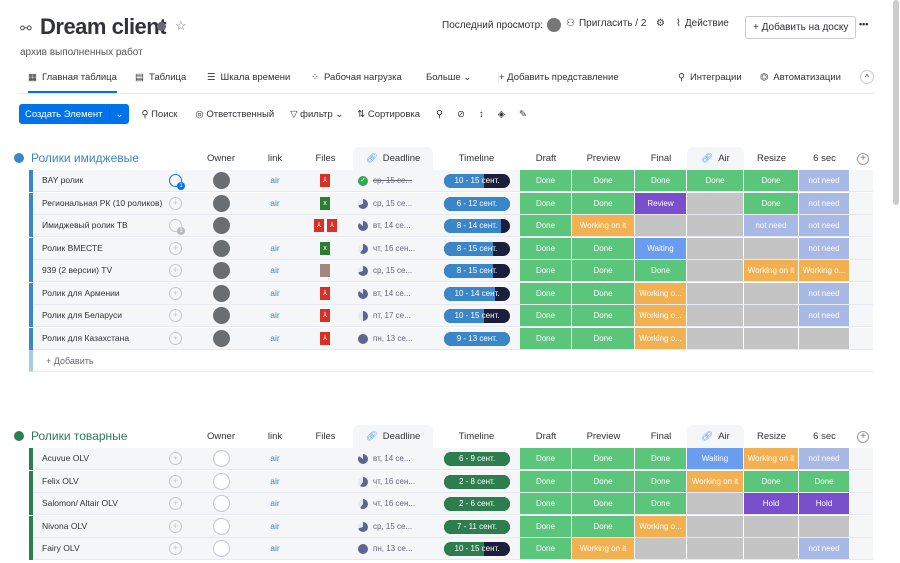 This screenshot has width=900, height=563. I want to click on add-item-row: + Добавить, so click(451, 361).